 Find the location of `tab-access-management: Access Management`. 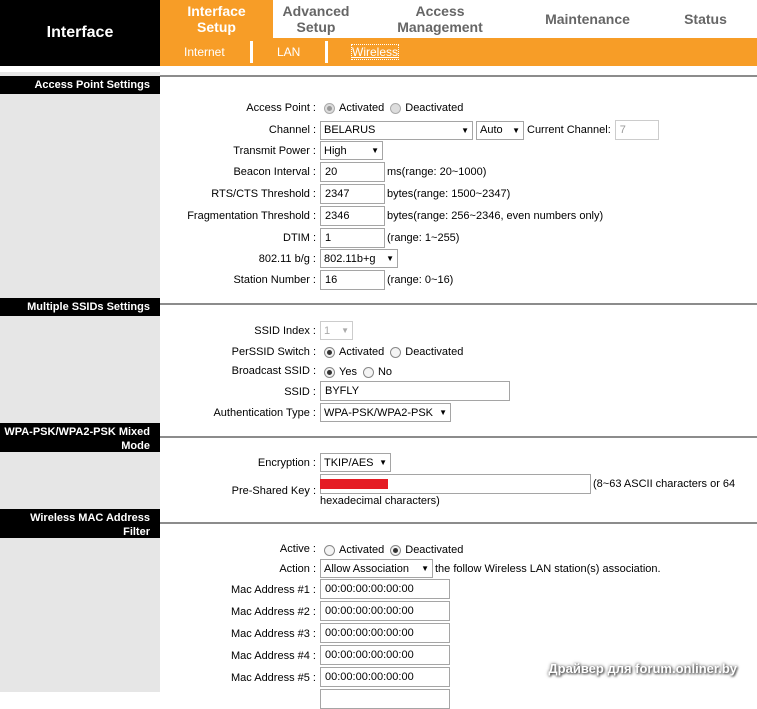

tab-access-management: Access Management is located at coordinates (440, 19).